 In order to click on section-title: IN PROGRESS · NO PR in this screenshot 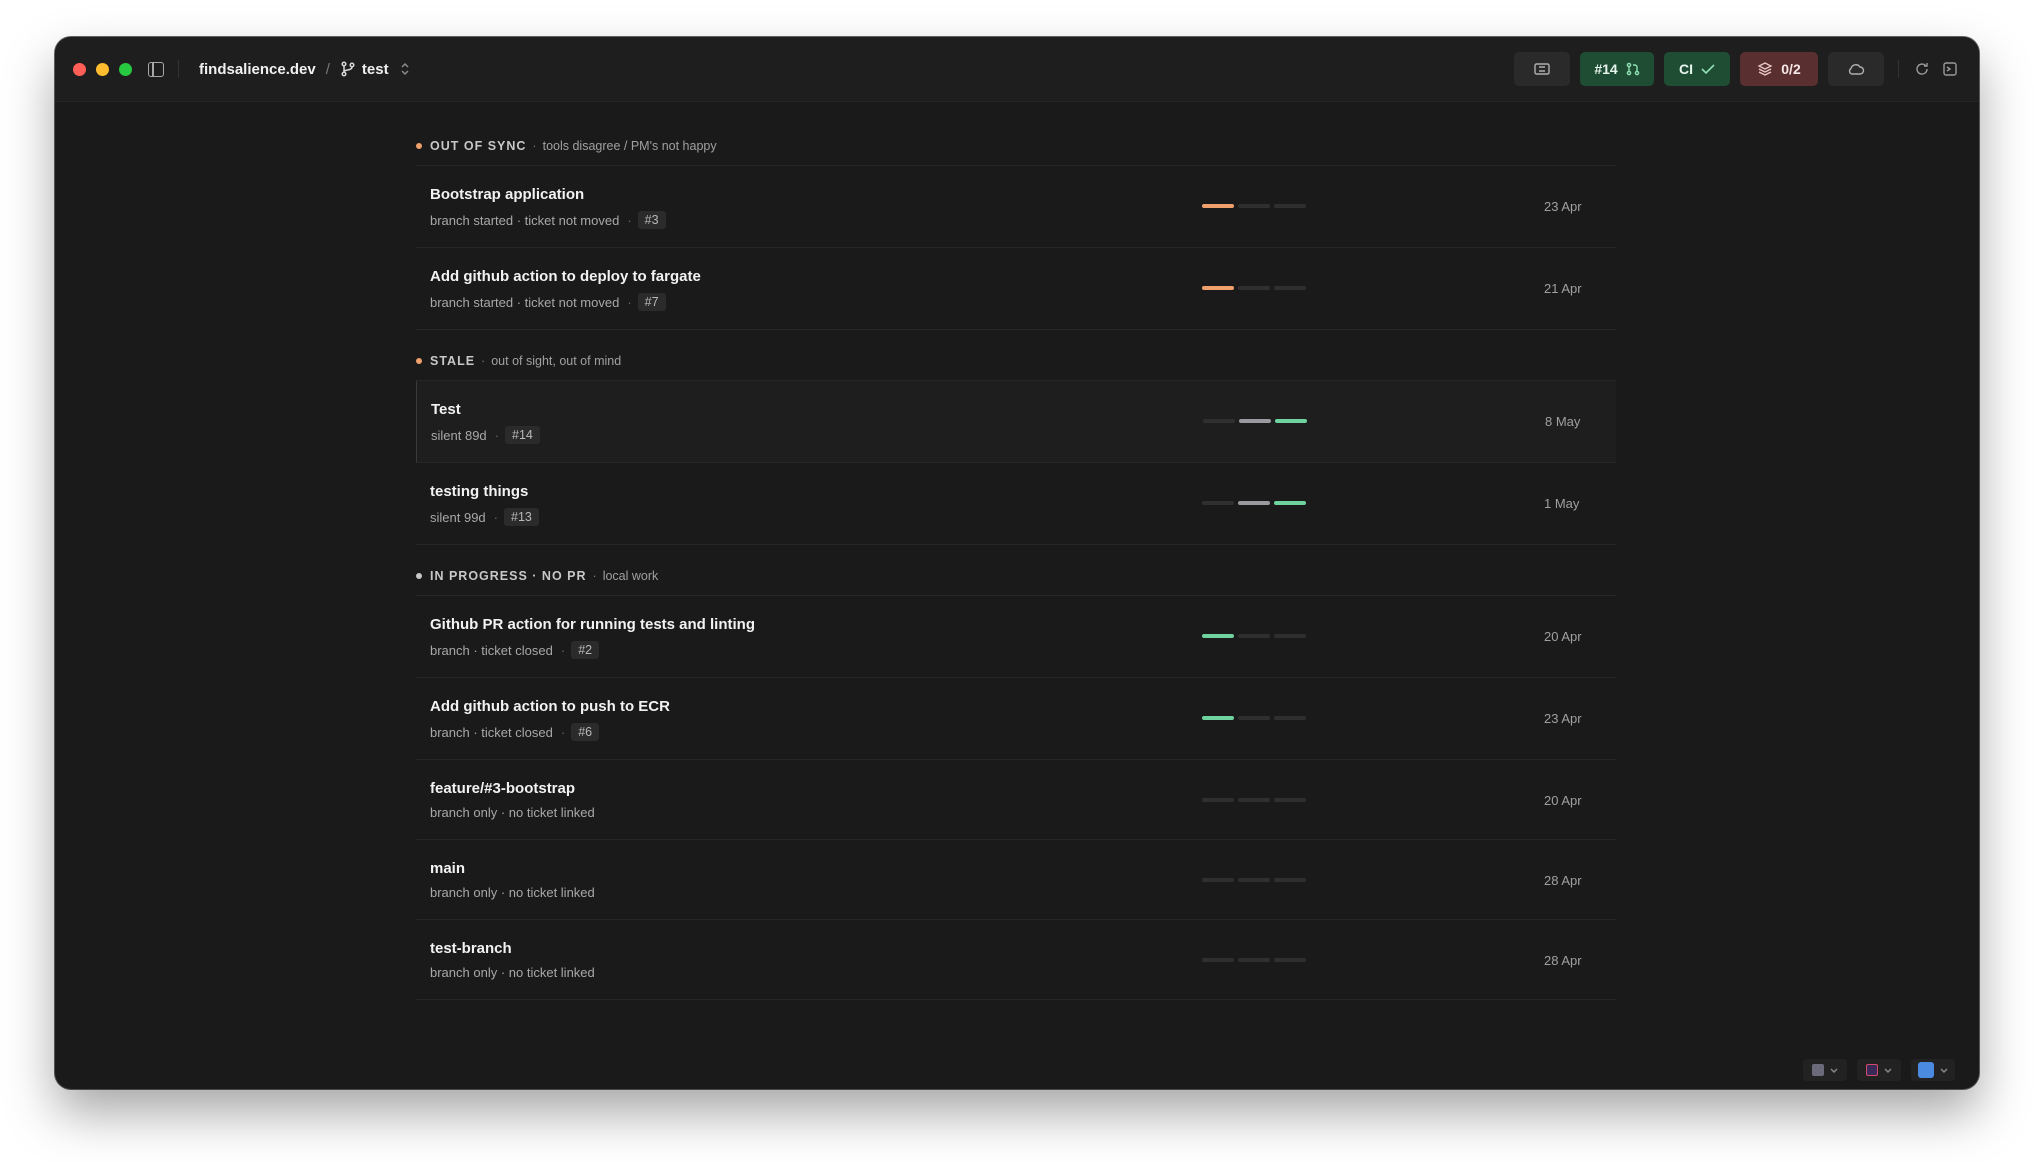, I will do `click(508, 576)`.